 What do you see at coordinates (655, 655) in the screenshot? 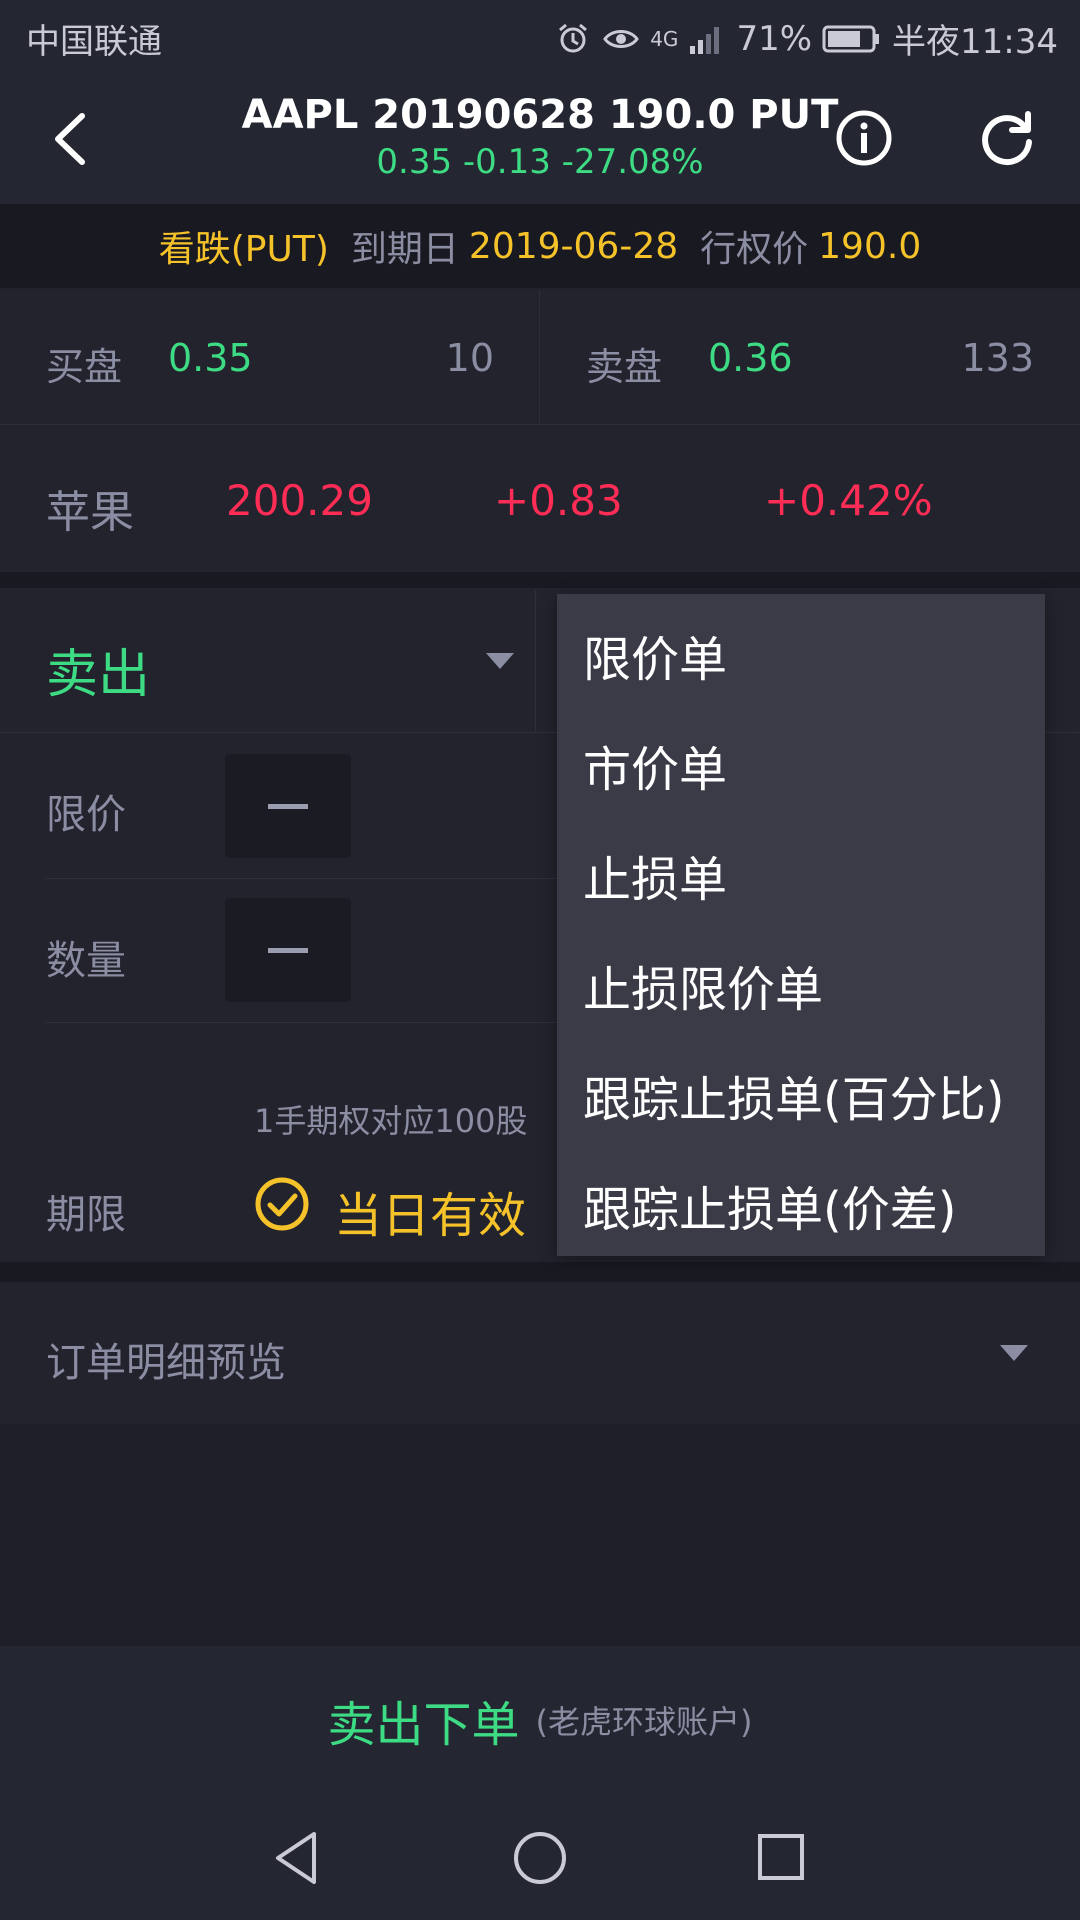
I see `menu-item-limit: 限价单` at bounding box center [655, 655].